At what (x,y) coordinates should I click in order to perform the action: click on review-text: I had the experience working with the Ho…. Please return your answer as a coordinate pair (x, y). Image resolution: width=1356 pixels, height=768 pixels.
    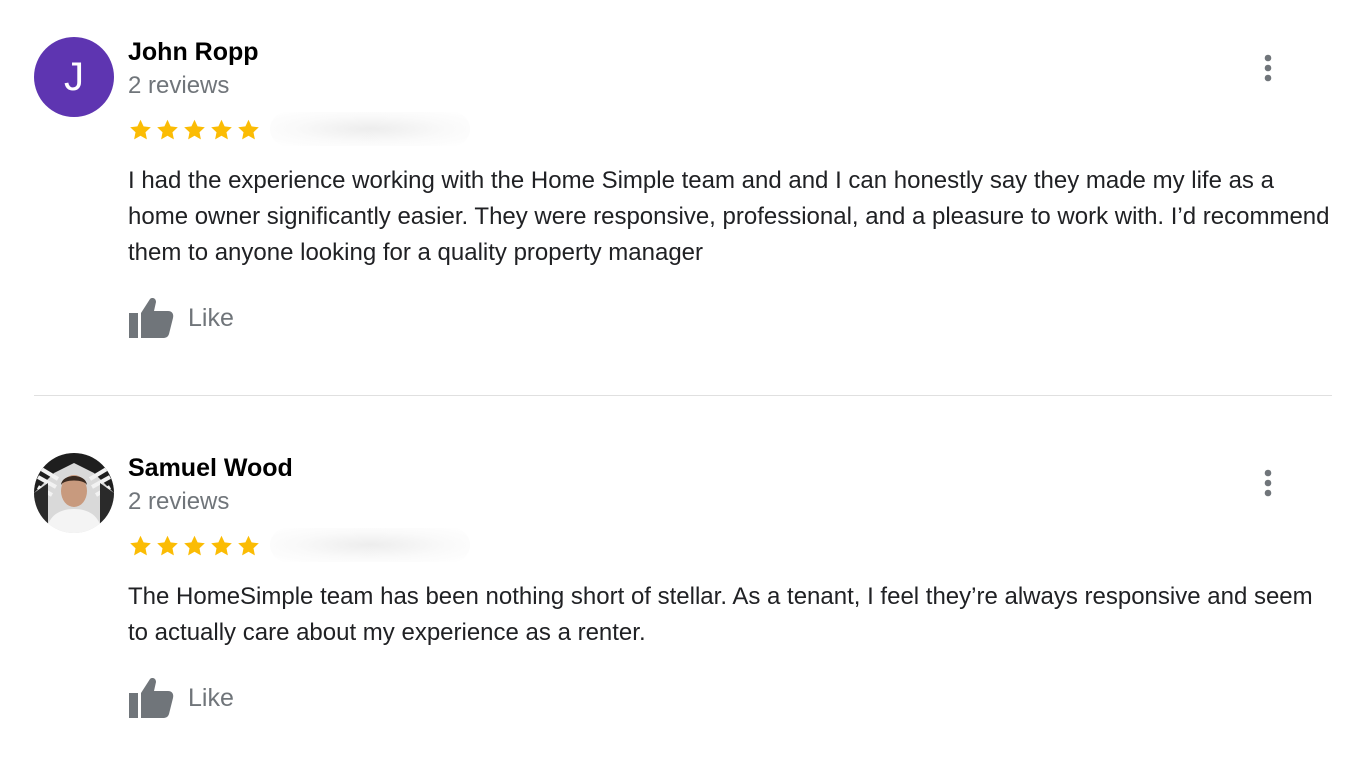
    Looking at the image, I should click on (729, 216).